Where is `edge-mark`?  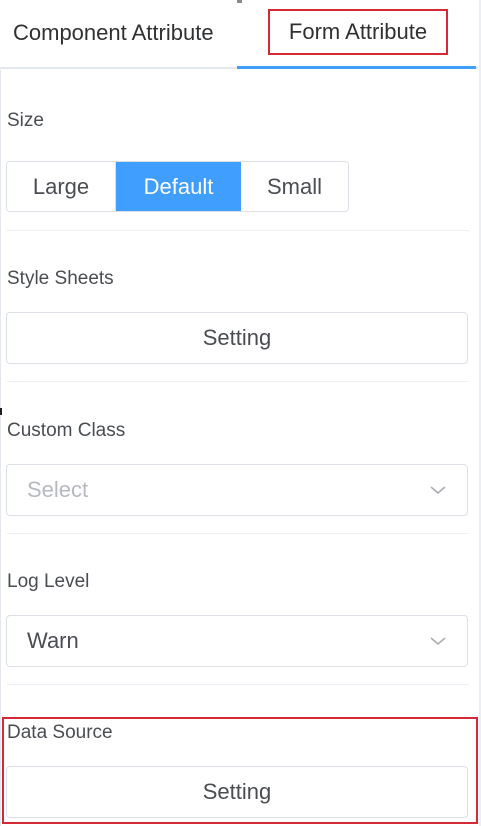 edge-mark is located at coordinates (1, 411).